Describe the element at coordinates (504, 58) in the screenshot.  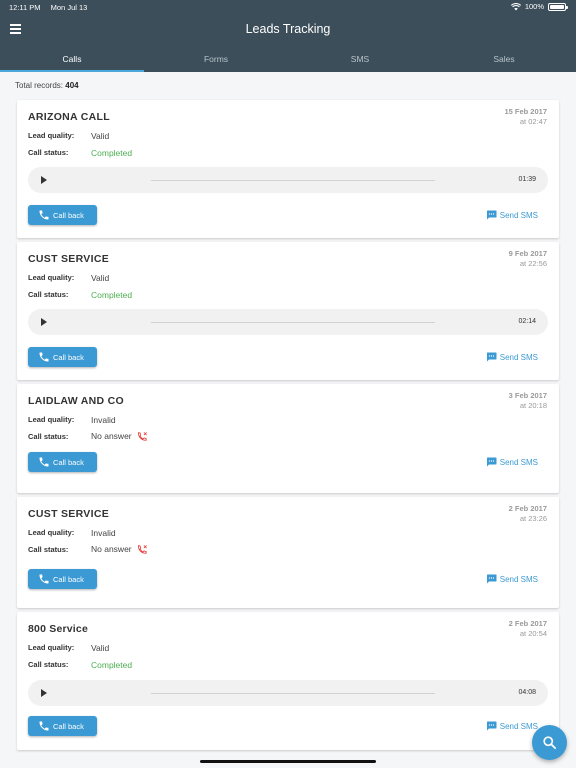
I see `tab-sales: Sales` at that location.